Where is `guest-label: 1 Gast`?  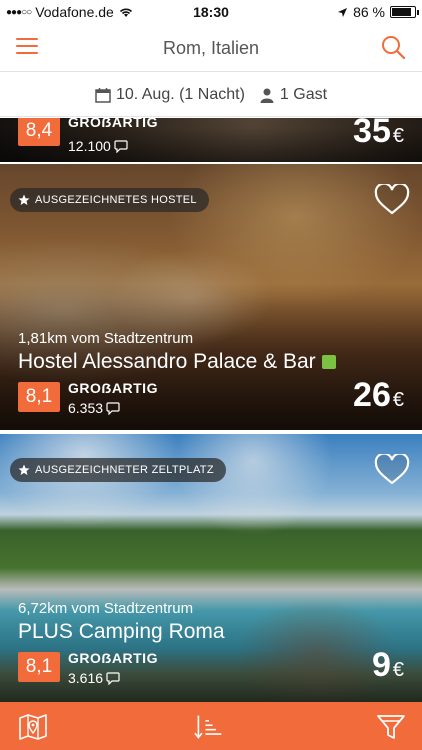
guest-label: 1 Gast is located at coordinates (303, 94).